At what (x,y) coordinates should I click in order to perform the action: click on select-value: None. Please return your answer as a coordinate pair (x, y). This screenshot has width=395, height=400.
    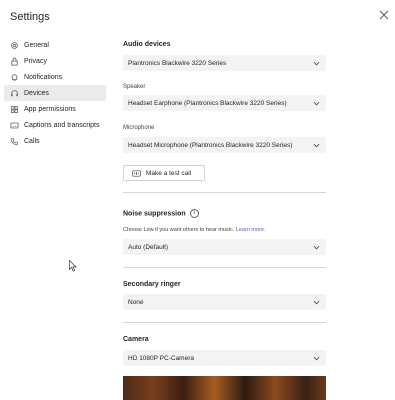
    Looking at the image, I should click on (136, 302).